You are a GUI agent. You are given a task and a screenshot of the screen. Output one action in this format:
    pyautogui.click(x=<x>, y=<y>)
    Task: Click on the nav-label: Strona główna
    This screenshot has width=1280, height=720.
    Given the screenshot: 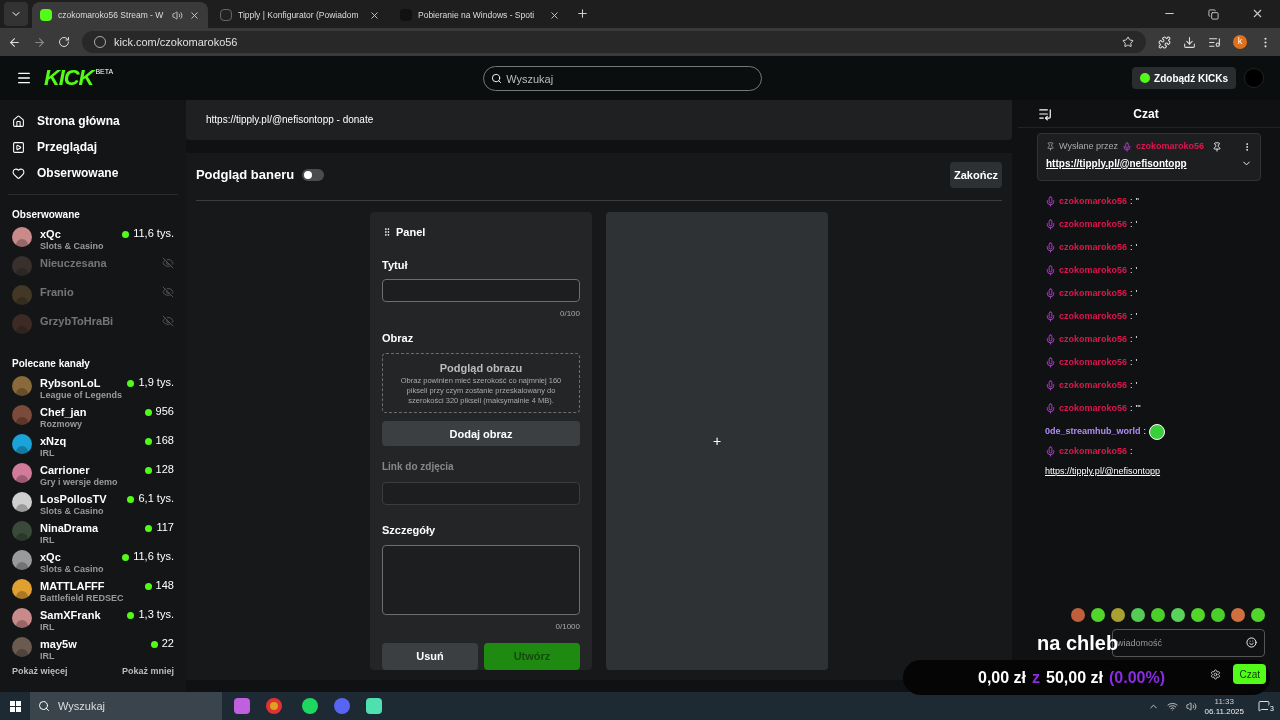 What is the action you would take?
    pyautogui.click(x=78, y=121)
    